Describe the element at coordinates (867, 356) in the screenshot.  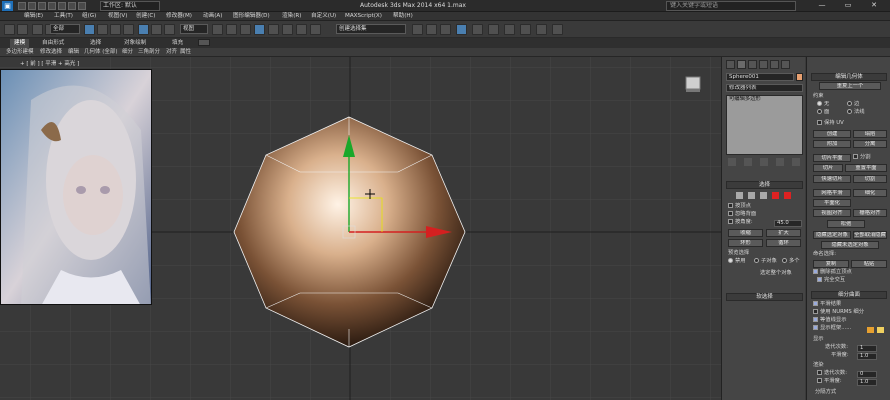
I see `display-smoothness-spinner: 1.0` at that location.